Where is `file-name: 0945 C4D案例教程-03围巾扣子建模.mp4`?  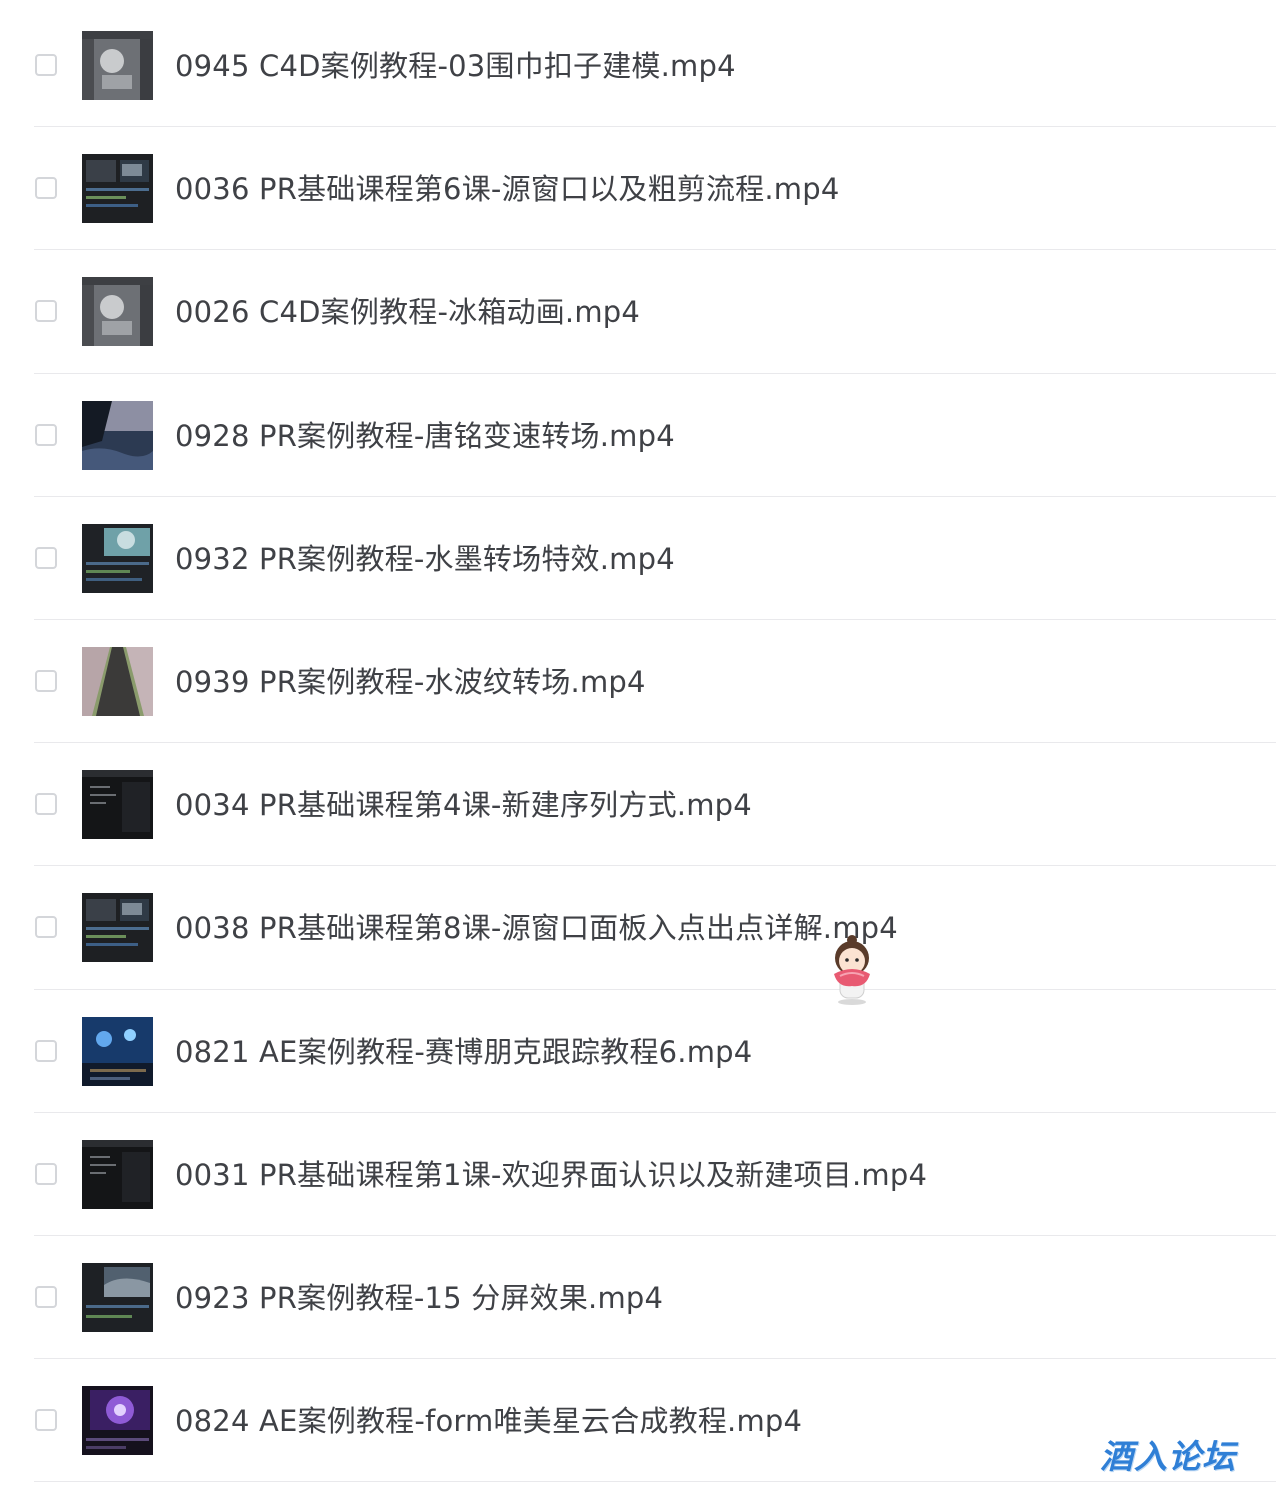 file-name: 0945 C4D案例教程-03围巾扣子建模.mp4 is located at coordinates (455, 66).